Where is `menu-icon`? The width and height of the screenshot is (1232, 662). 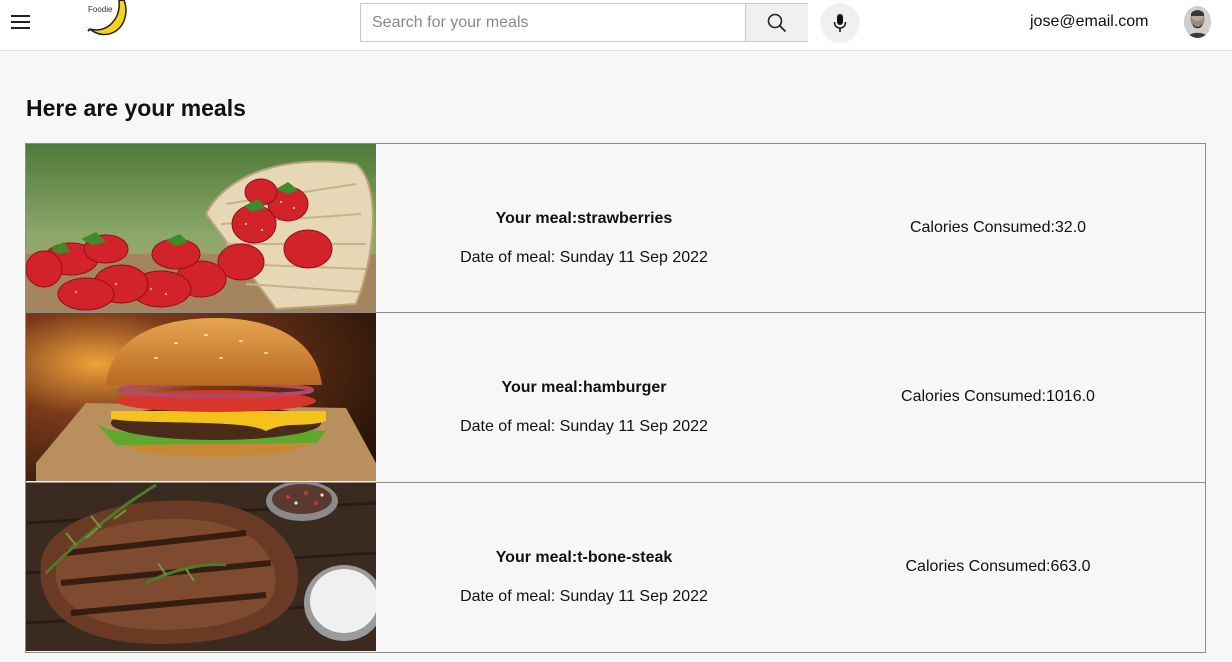
menu-icon is located at coordinates (21, 22).